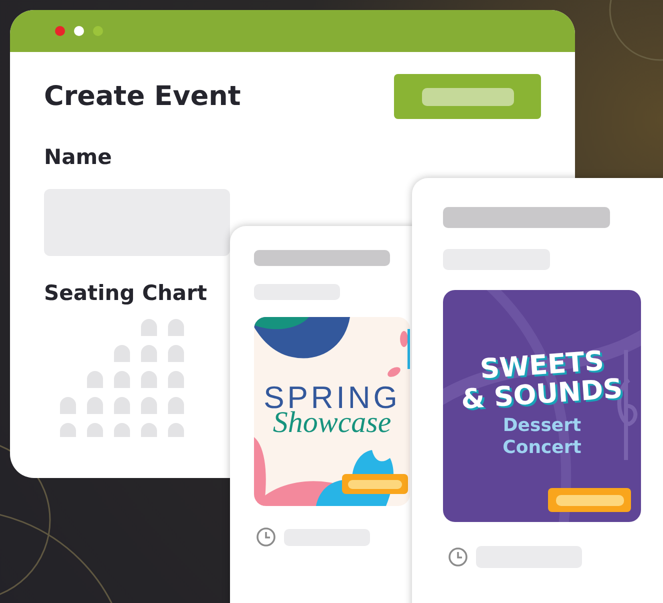  Describe the element at coordinates (636, 30) in the screenshot. I see `decorative-ring` at that location.